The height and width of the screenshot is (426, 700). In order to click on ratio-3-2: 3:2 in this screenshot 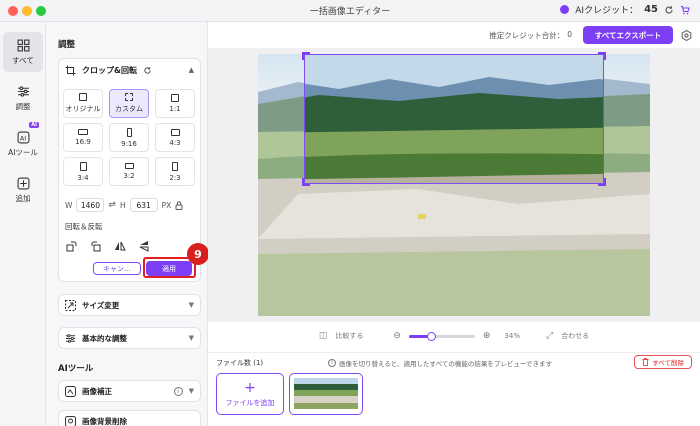, I will do `click(129, 171)`.